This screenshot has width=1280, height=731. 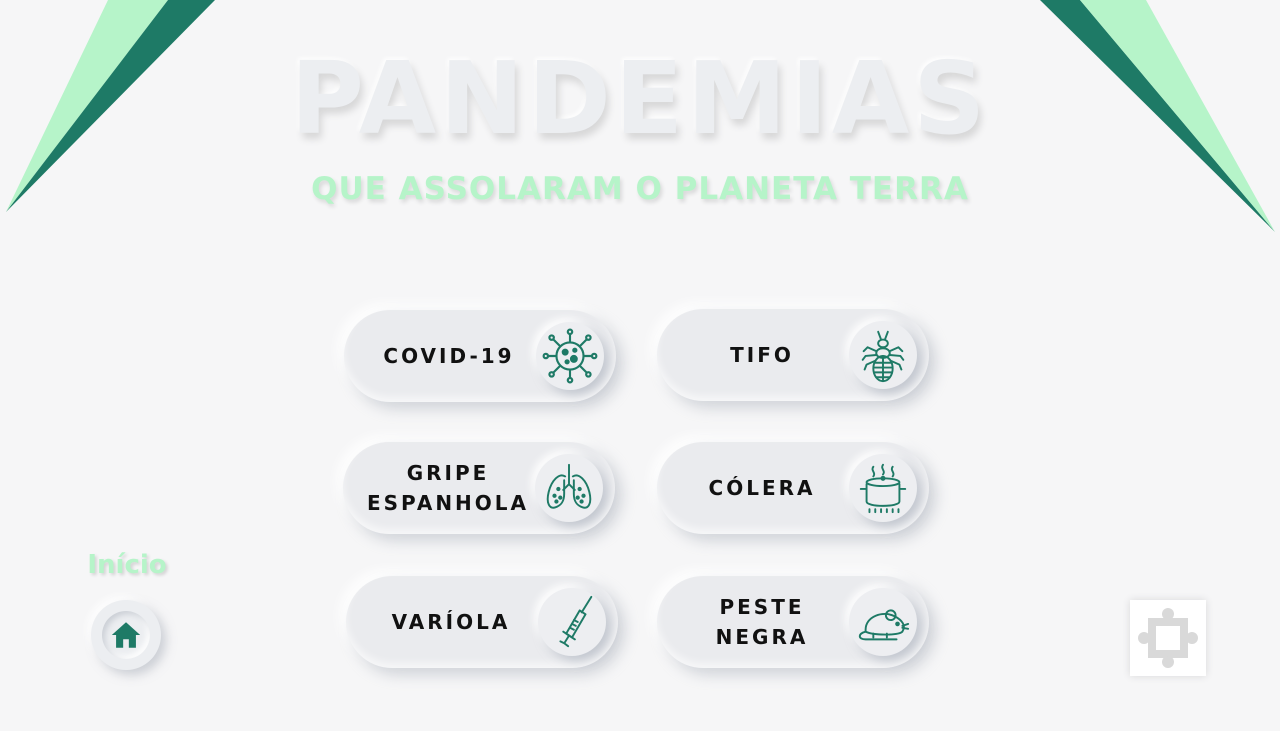 I want to click on home-button, so click(x=126, y=635).